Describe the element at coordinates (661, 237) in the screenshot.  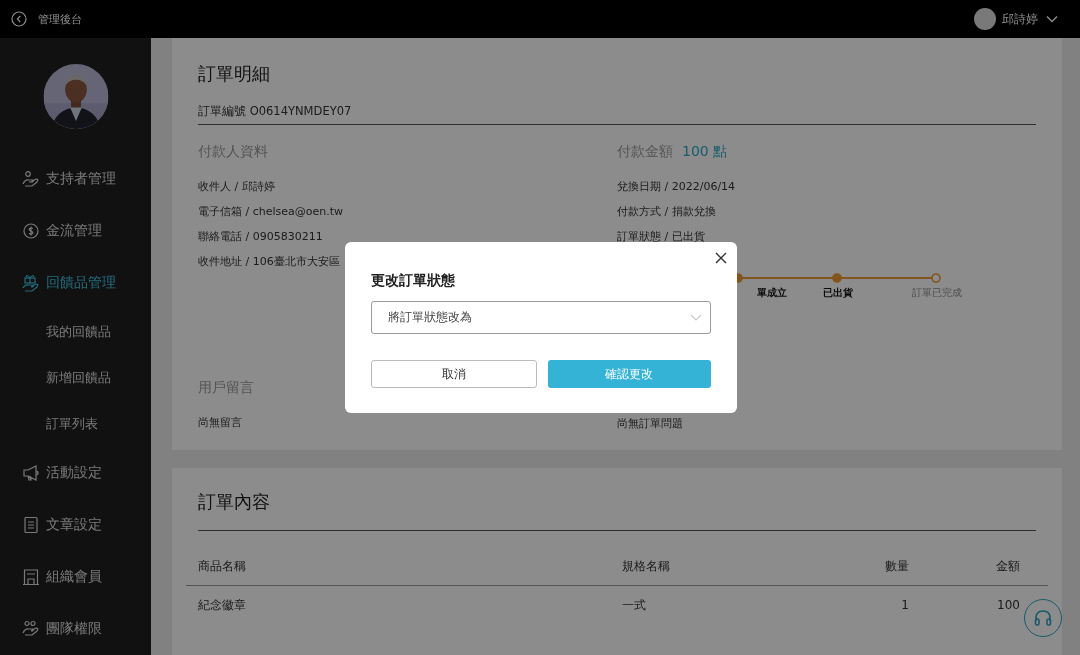
I see `info-line: 訂單狀態 / 已出貨` at that location.